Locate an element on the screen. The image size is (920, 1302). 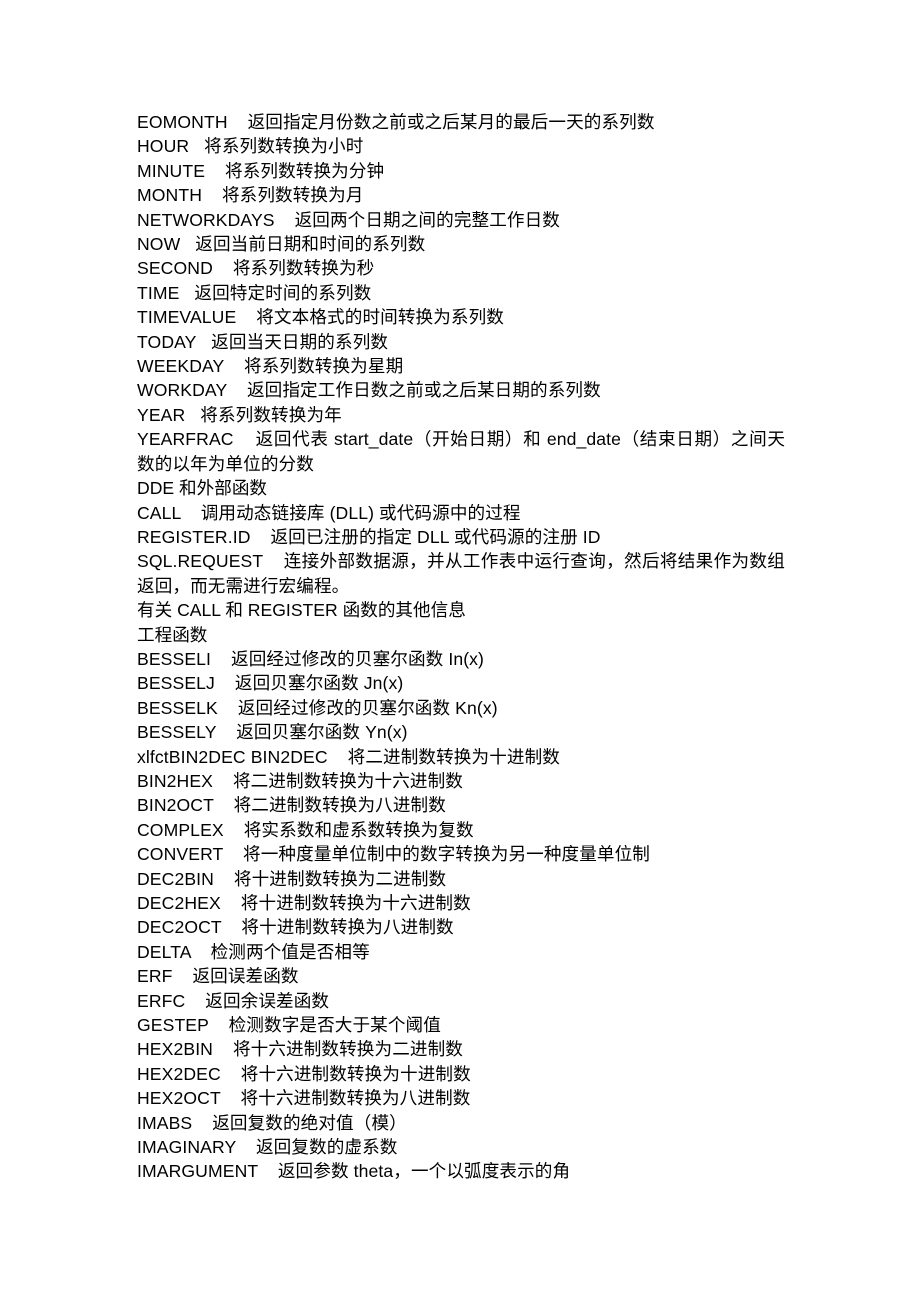
function-description: 检测两个值是否相等 is located at coordinates (290, 951).